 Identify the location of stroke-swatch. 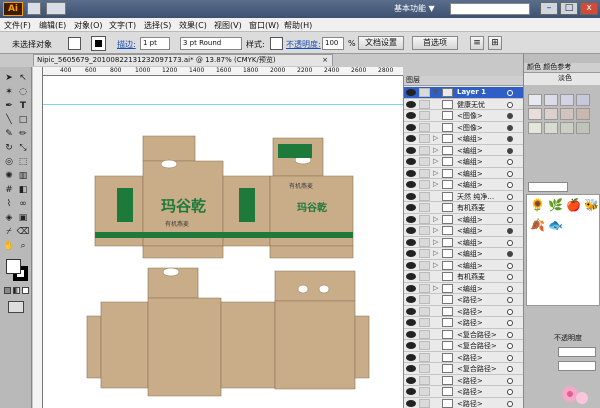
(98, 43).